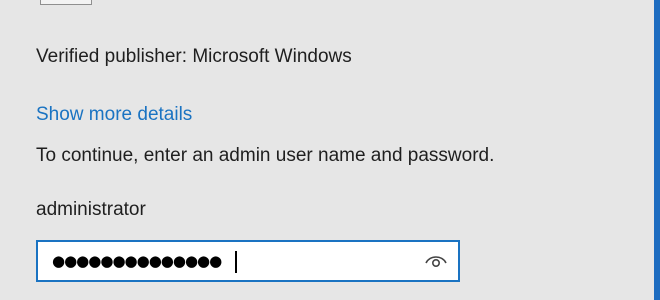 The height and width of the screenshot is (300, 660). I want to click on verified-publisher-text: Verified publisher: Microsoft Windows, so click(194, 56).